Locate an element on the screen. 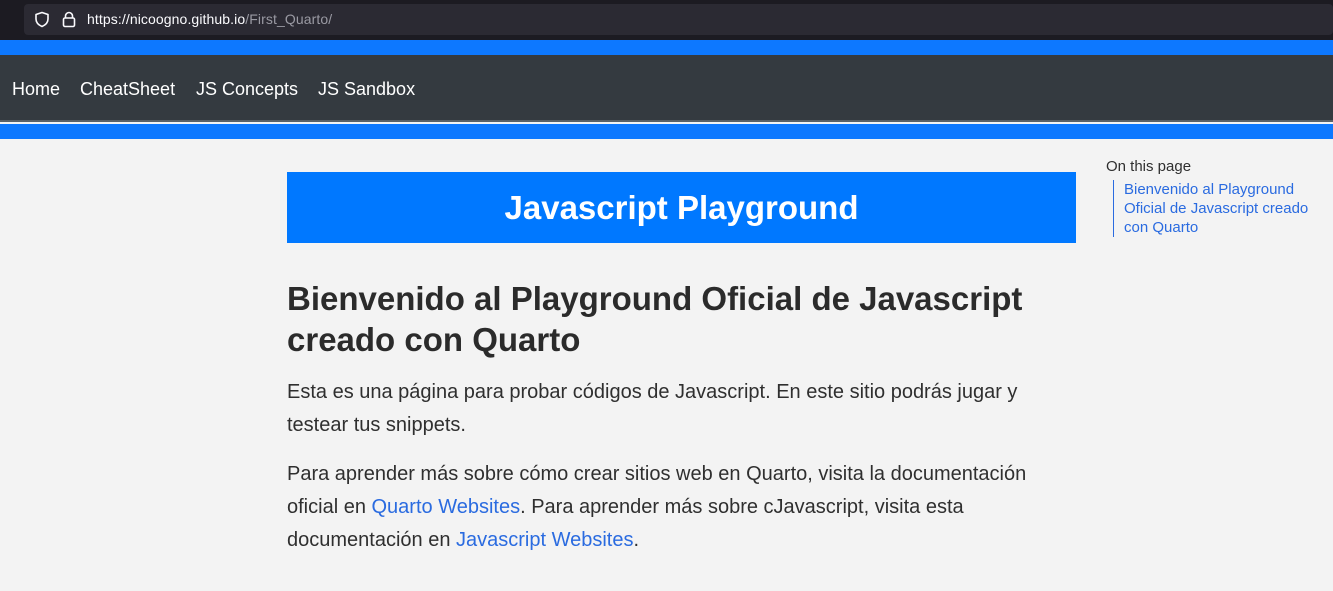 Image resolution: width=1333 pixels, height=591 pixels. url-path: /First_Quarto/ is located at coordinates (289, 19).